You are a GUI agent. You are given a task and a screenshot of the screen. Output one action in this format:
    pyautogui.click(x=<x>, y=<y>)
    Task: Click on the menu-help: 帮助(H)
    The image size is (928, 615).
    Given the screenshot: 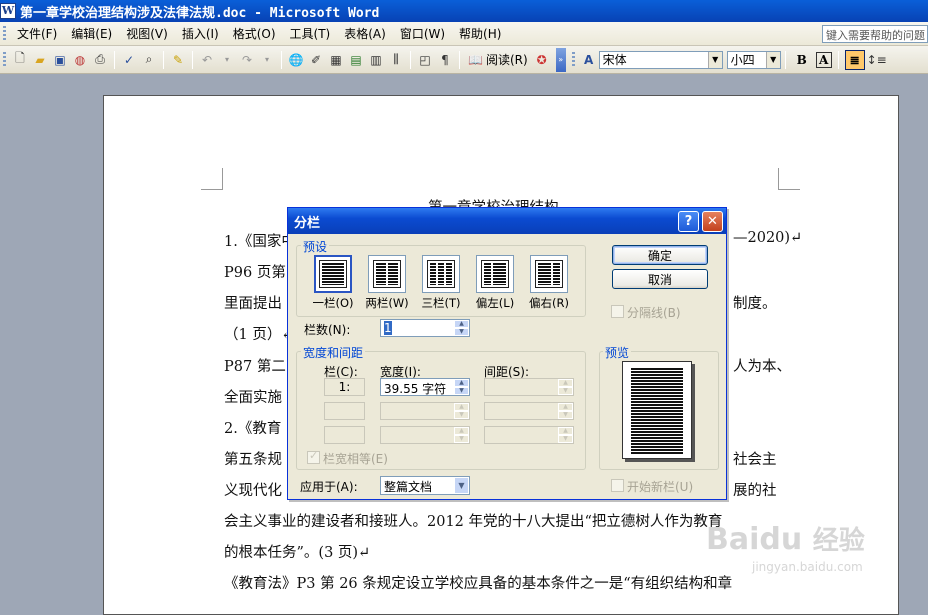 What is the action you would take?
    pyautogui.click(x=480, y=33)
    